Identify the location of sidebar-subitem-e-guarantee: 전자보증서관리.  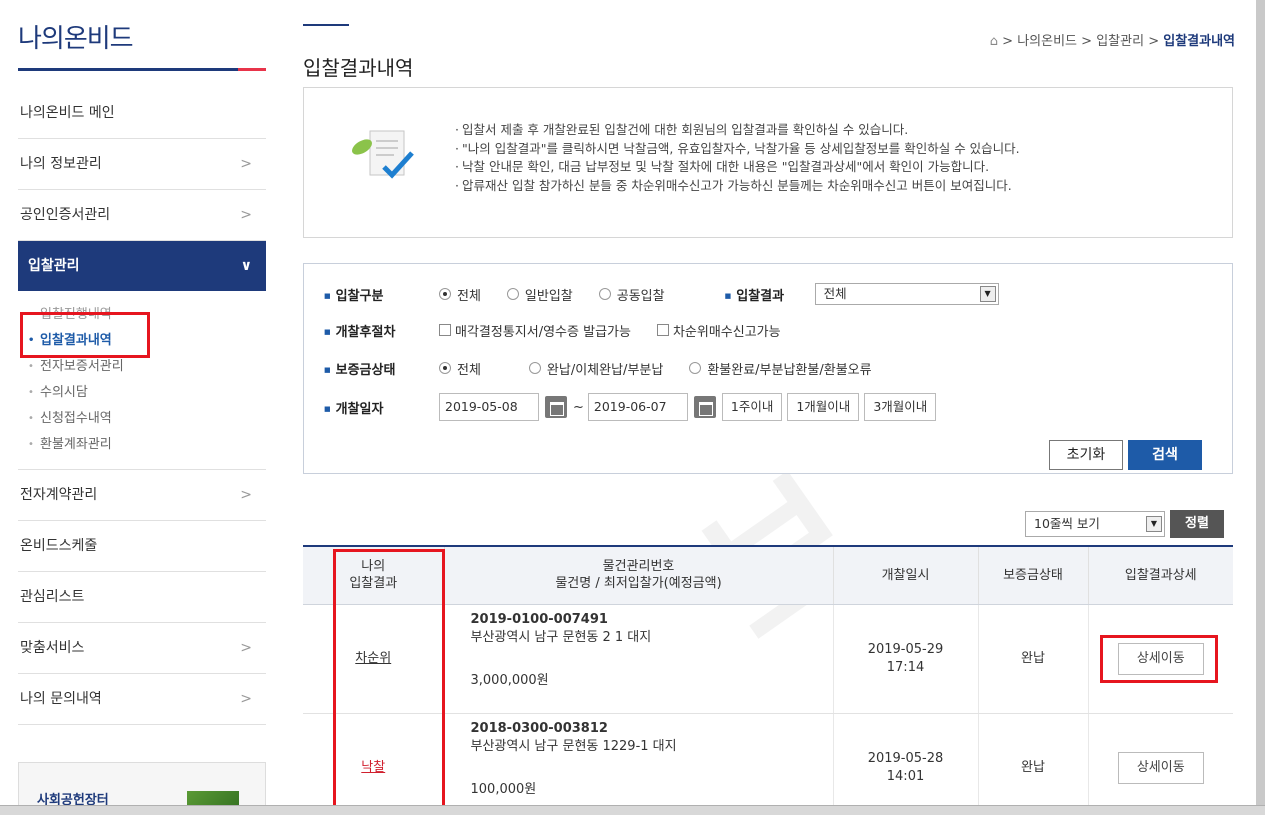
(147, 368).